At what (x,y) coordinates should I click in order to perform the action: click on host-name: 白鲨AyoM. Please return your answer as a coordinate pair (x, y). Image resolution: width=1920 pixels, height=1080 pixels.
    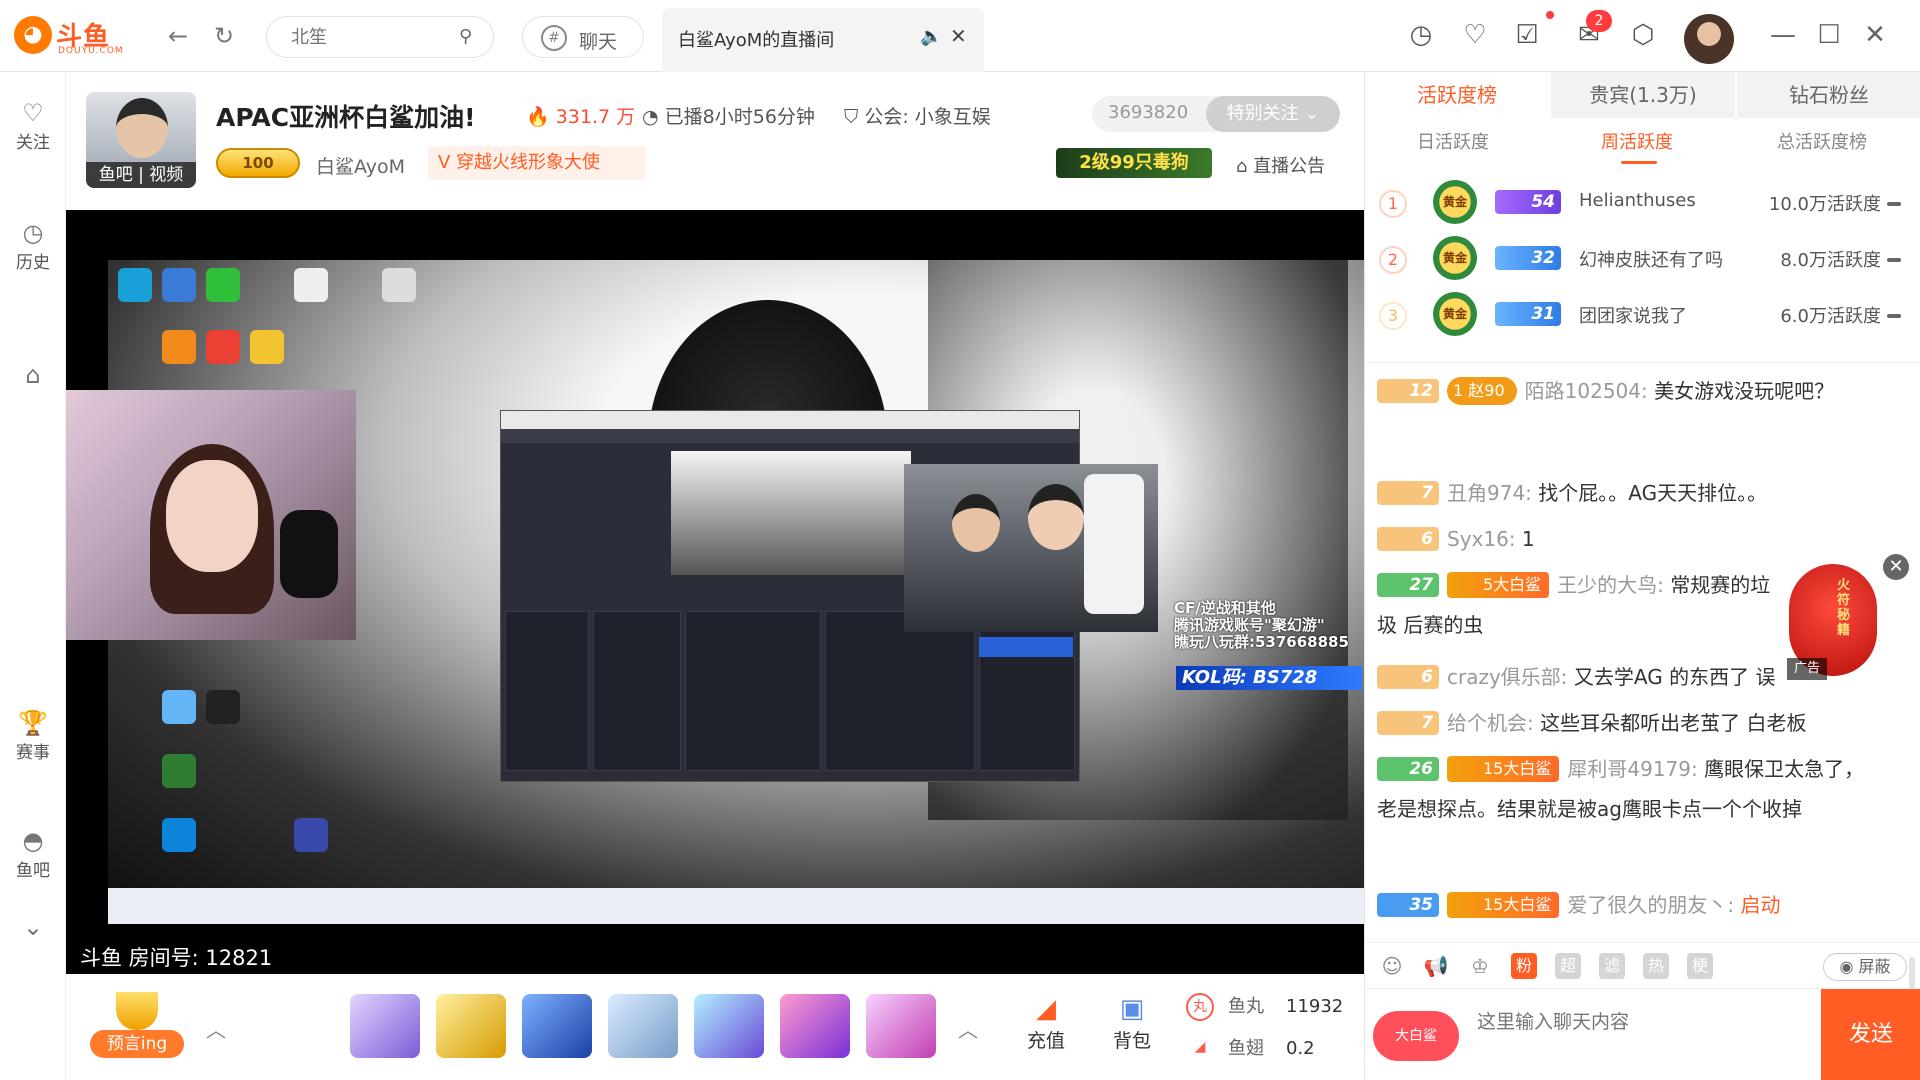
    Looking at the image, I should click on (360, 165).